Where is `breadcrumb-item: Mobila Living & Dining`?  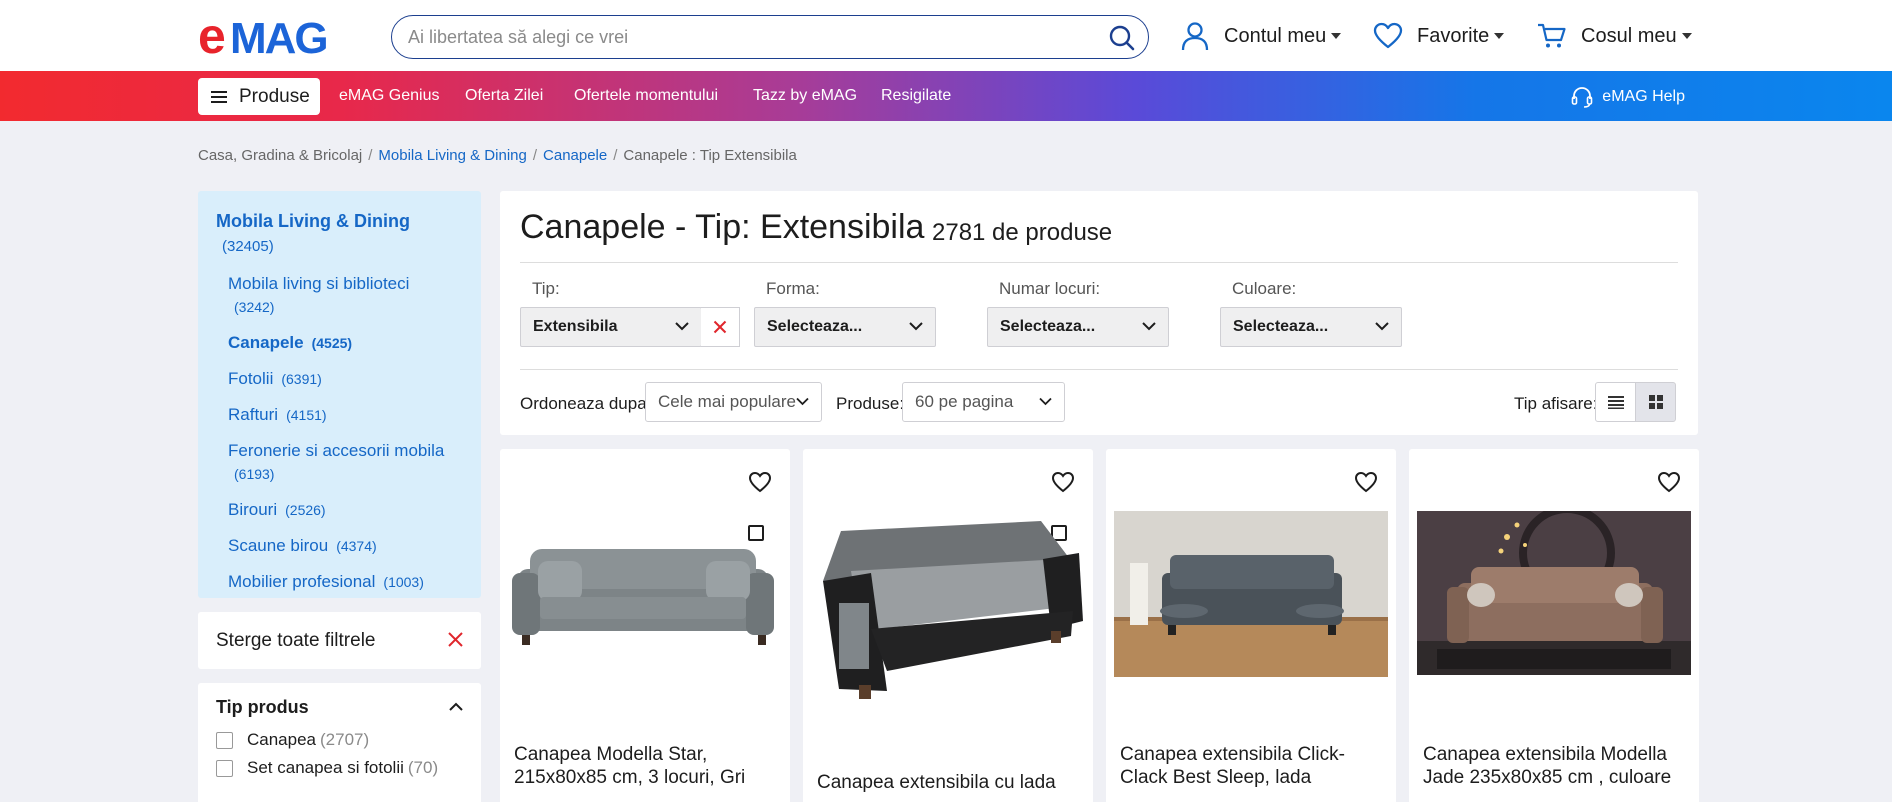
breadcrumb-item: Mobila Living & Dining is located at coordinates (452, 155).